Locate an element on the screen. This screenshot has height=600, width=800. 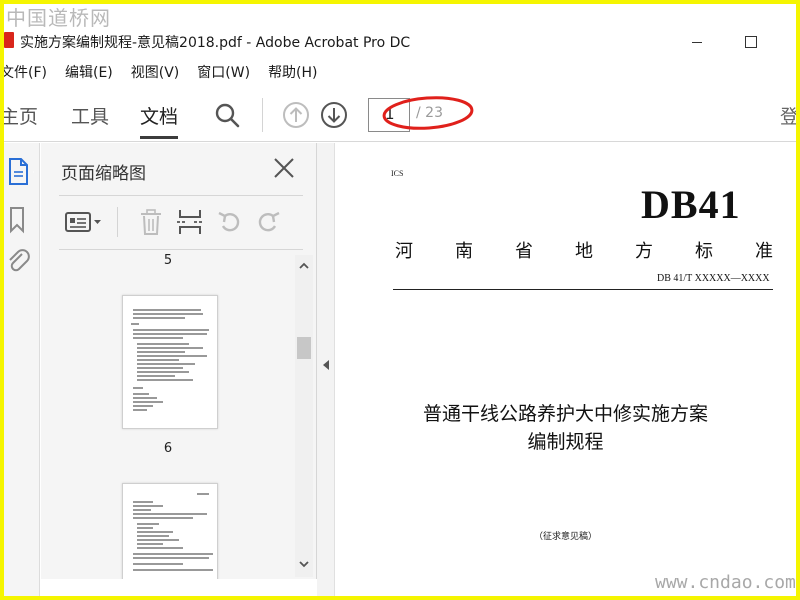
menu-view: 视图(V) is located at coordinates (155, 72).